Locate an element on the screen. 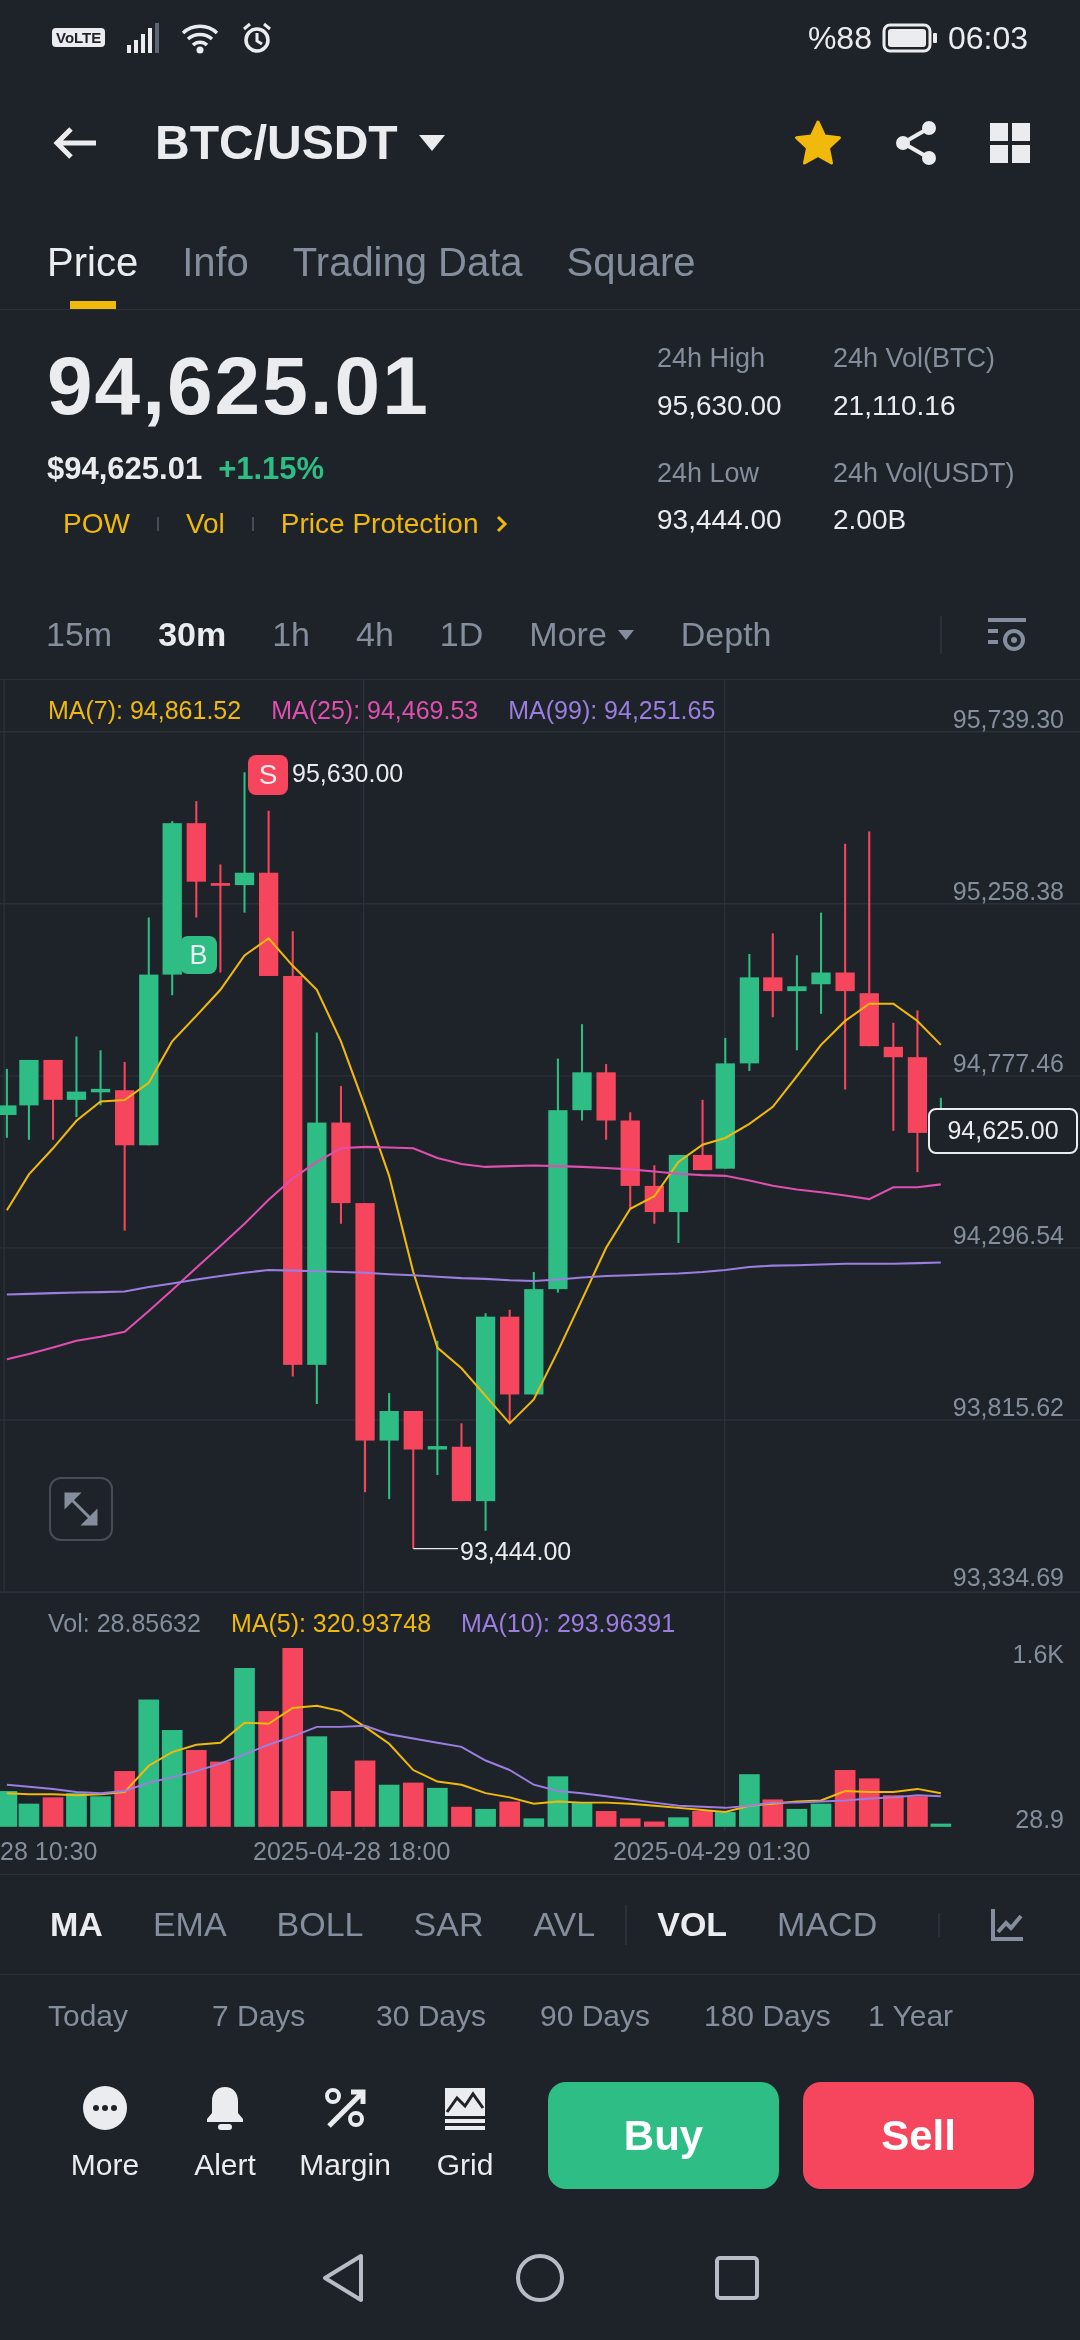  interval-tab: 1D is located at coordinates (461, 634).